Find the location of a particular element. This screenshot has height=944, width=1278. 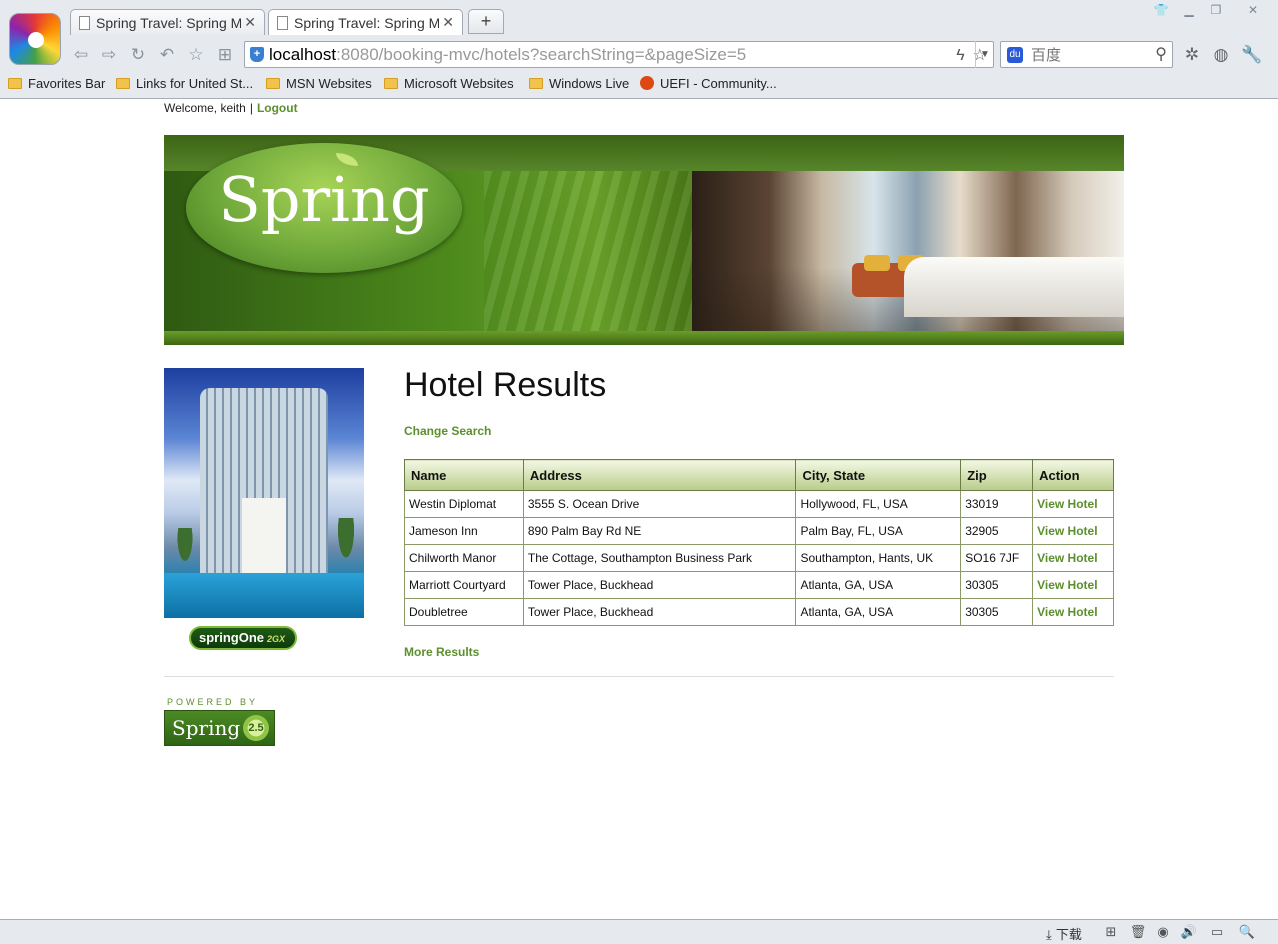

page-title: Hotel Results is located at coordinates (505, 385).